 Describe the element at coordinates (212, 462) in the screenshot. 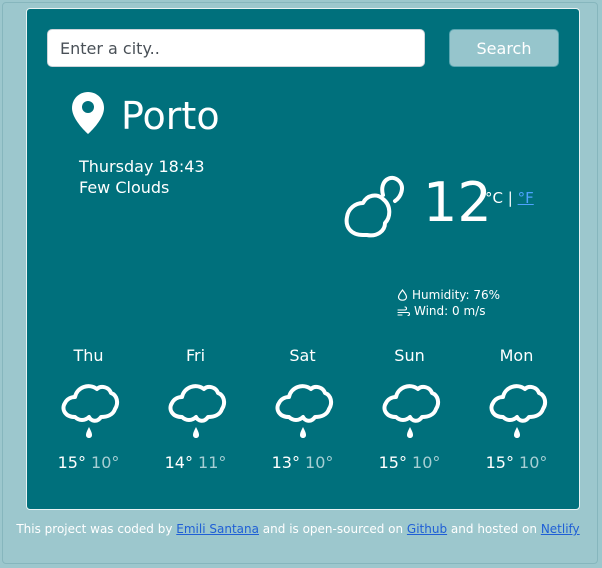

I see `forecast-min-temp: 11°` at that location.